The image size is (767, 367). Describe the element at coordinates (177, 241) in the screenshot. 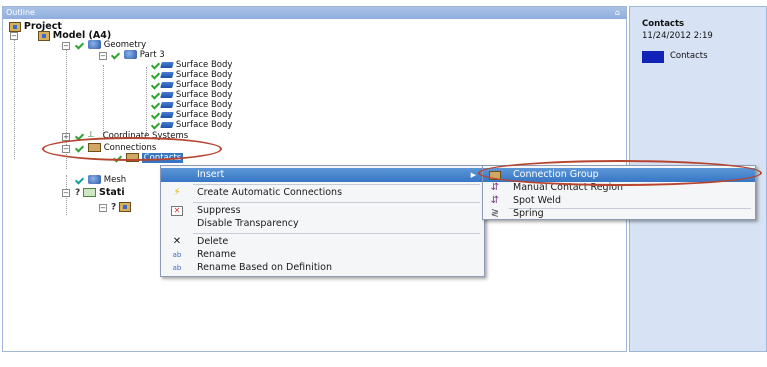

I see `x-icon: ✕` at that location.